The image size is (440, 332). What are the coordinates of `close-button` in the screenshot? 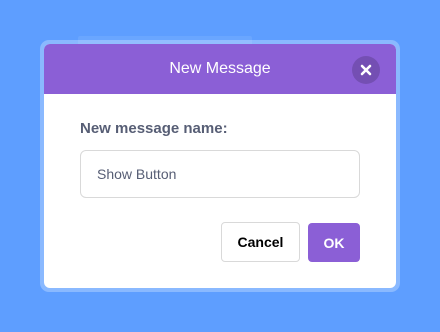 It's located at (366, 70).